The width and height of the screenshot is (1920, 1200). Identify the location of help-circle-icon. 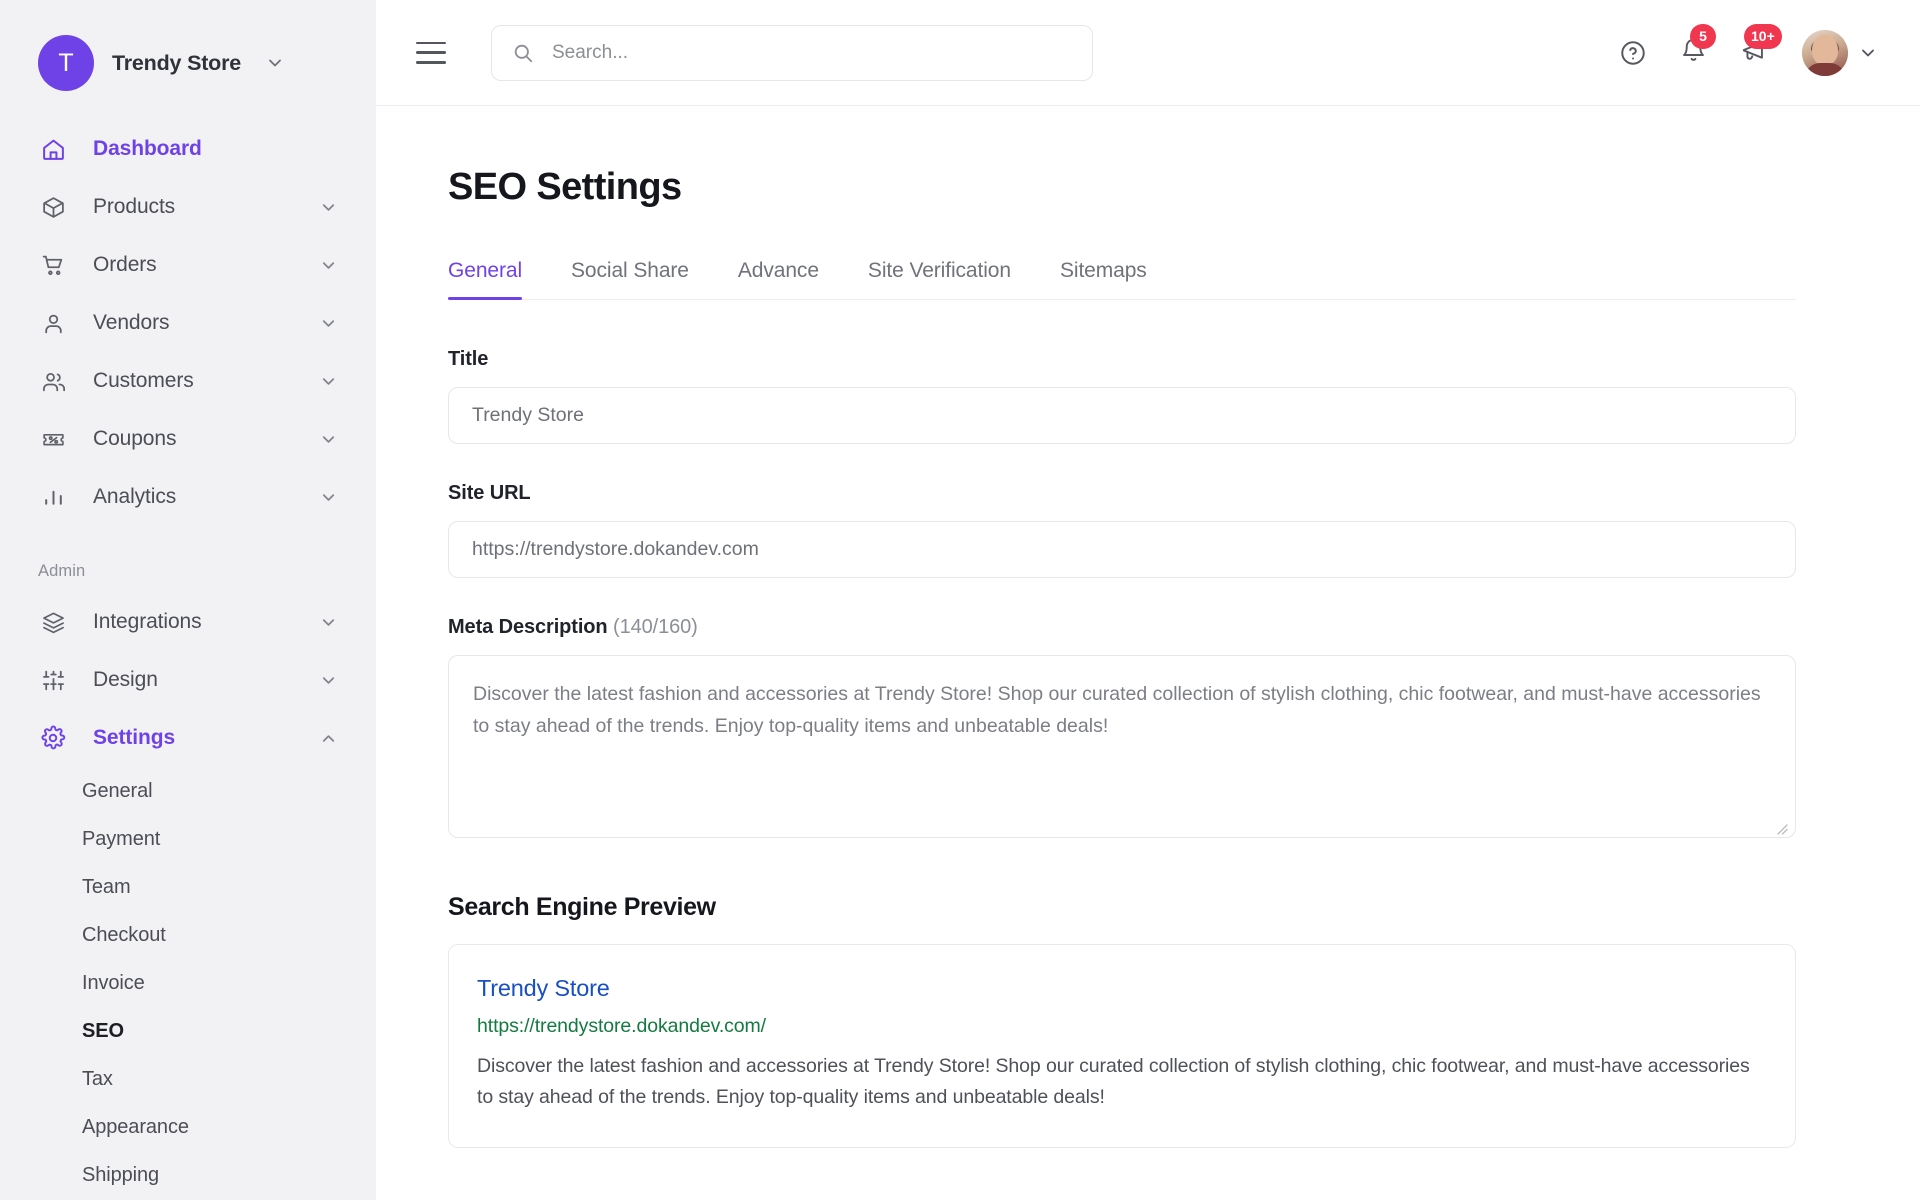
(1633, 53).